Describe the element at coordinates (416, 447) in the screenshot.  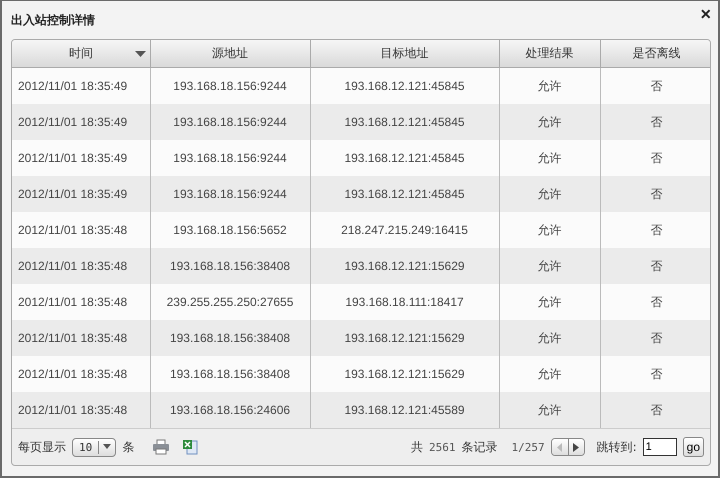
I see `total-prefix: 共` at that location.